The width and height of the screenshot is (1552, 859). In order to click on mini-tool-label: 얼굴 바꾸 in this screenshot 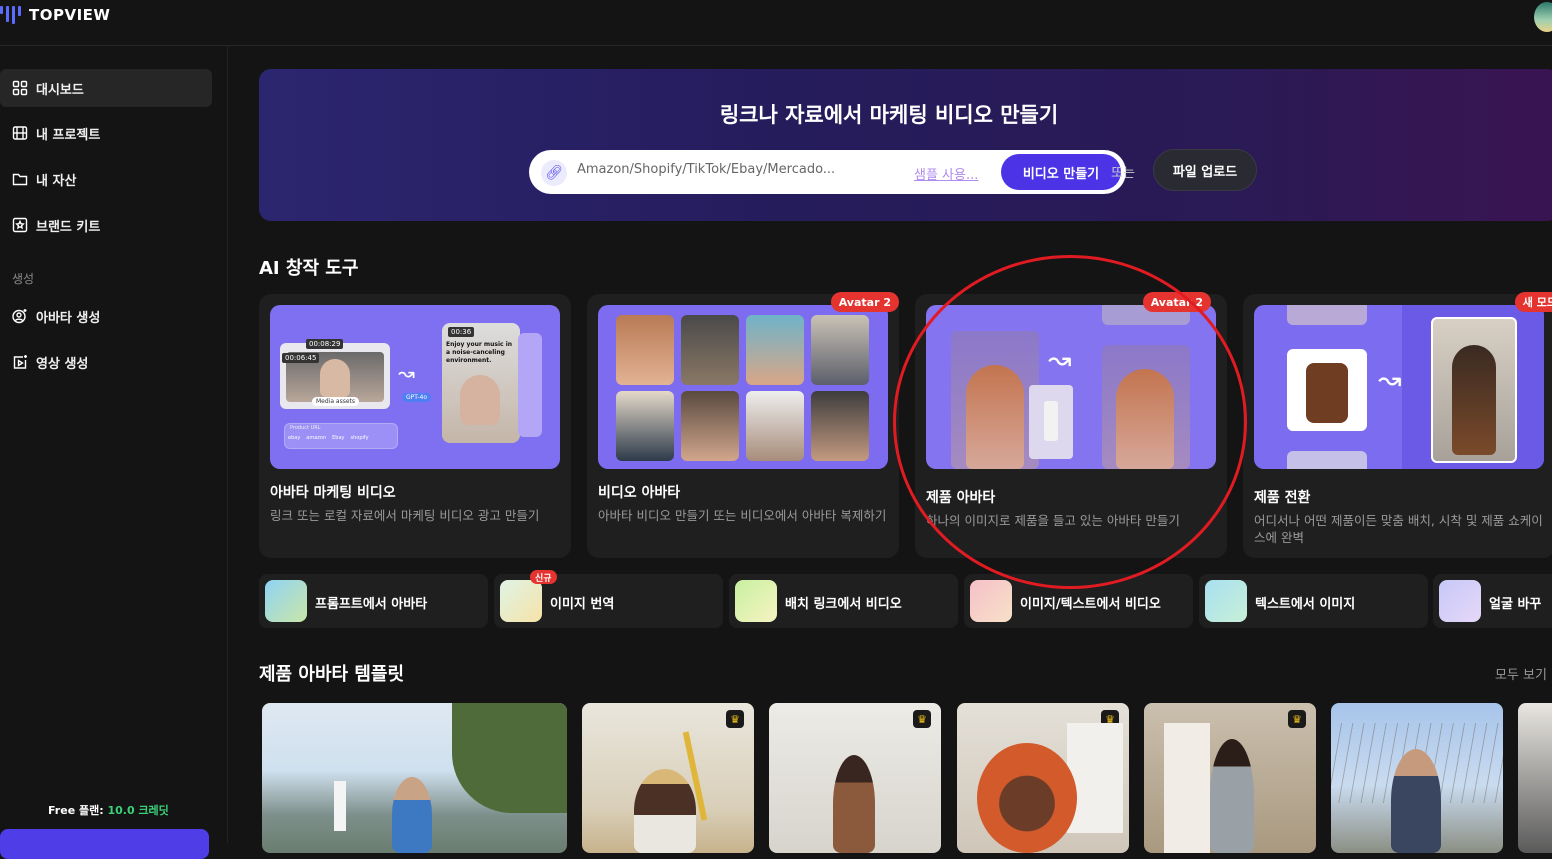, I will do `click(1515, 604)`.